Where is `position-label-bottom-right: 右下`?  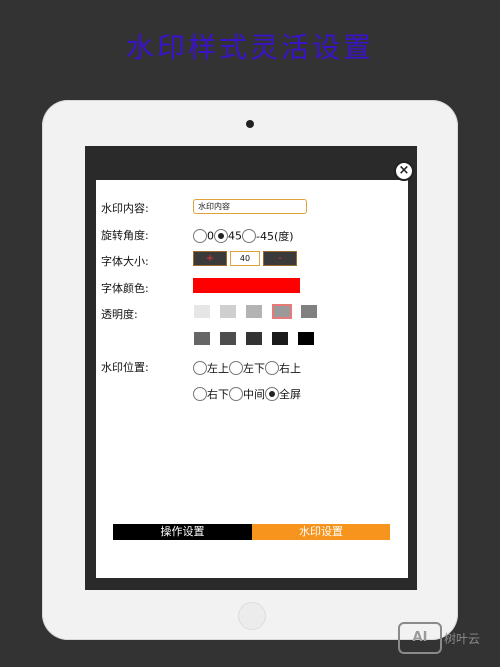 position-label-bottom-right: 右下 is located at coordinates (218, 394).